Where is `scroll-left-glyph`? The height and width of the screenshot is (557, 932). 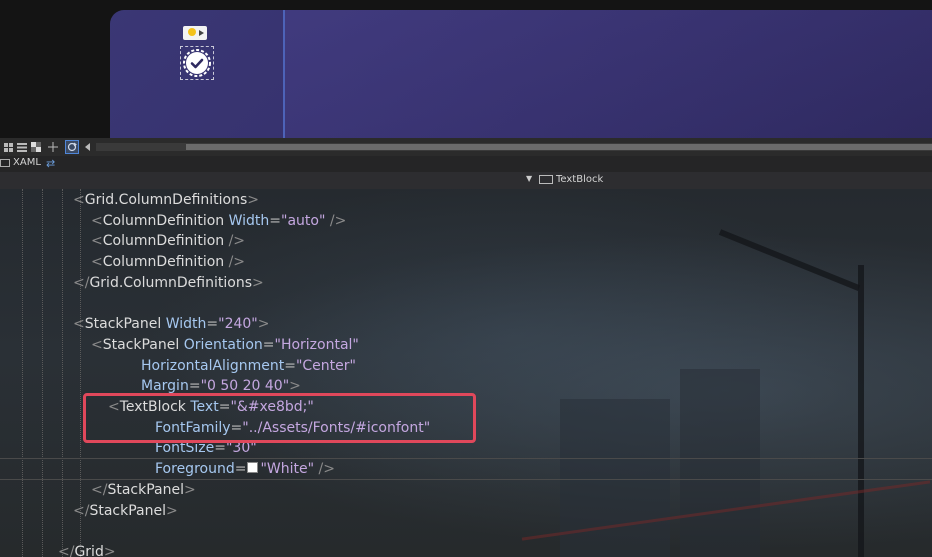
scroll-left-glyph is located at coordinates (87, 147).